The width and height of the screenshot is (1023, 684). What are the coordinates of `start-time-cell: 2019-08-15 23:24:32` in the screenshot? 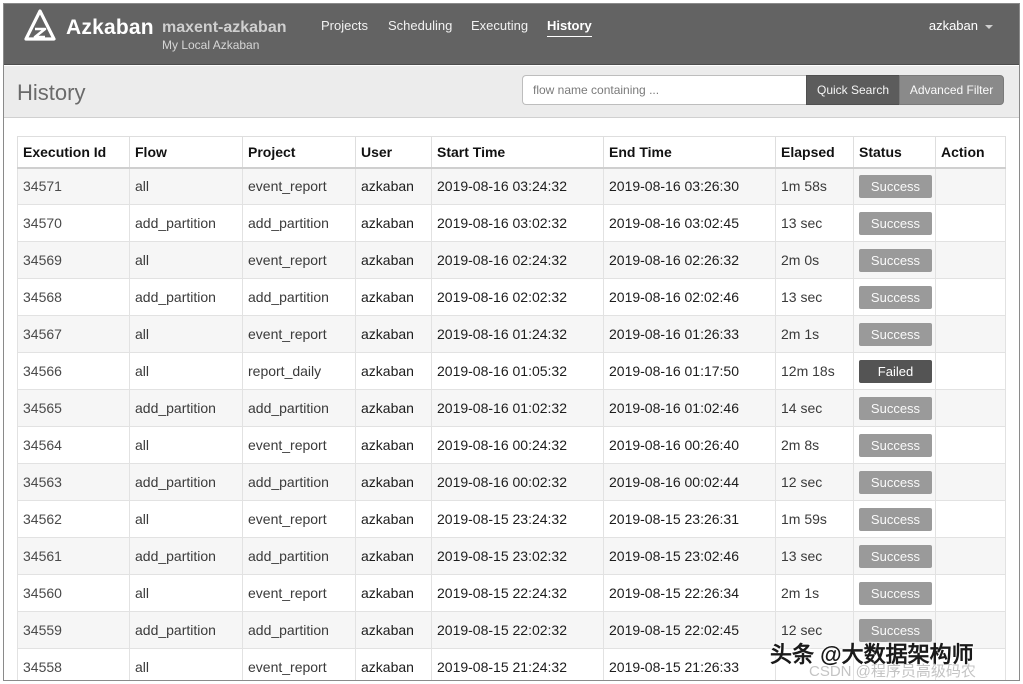 It's located at (517, 519).